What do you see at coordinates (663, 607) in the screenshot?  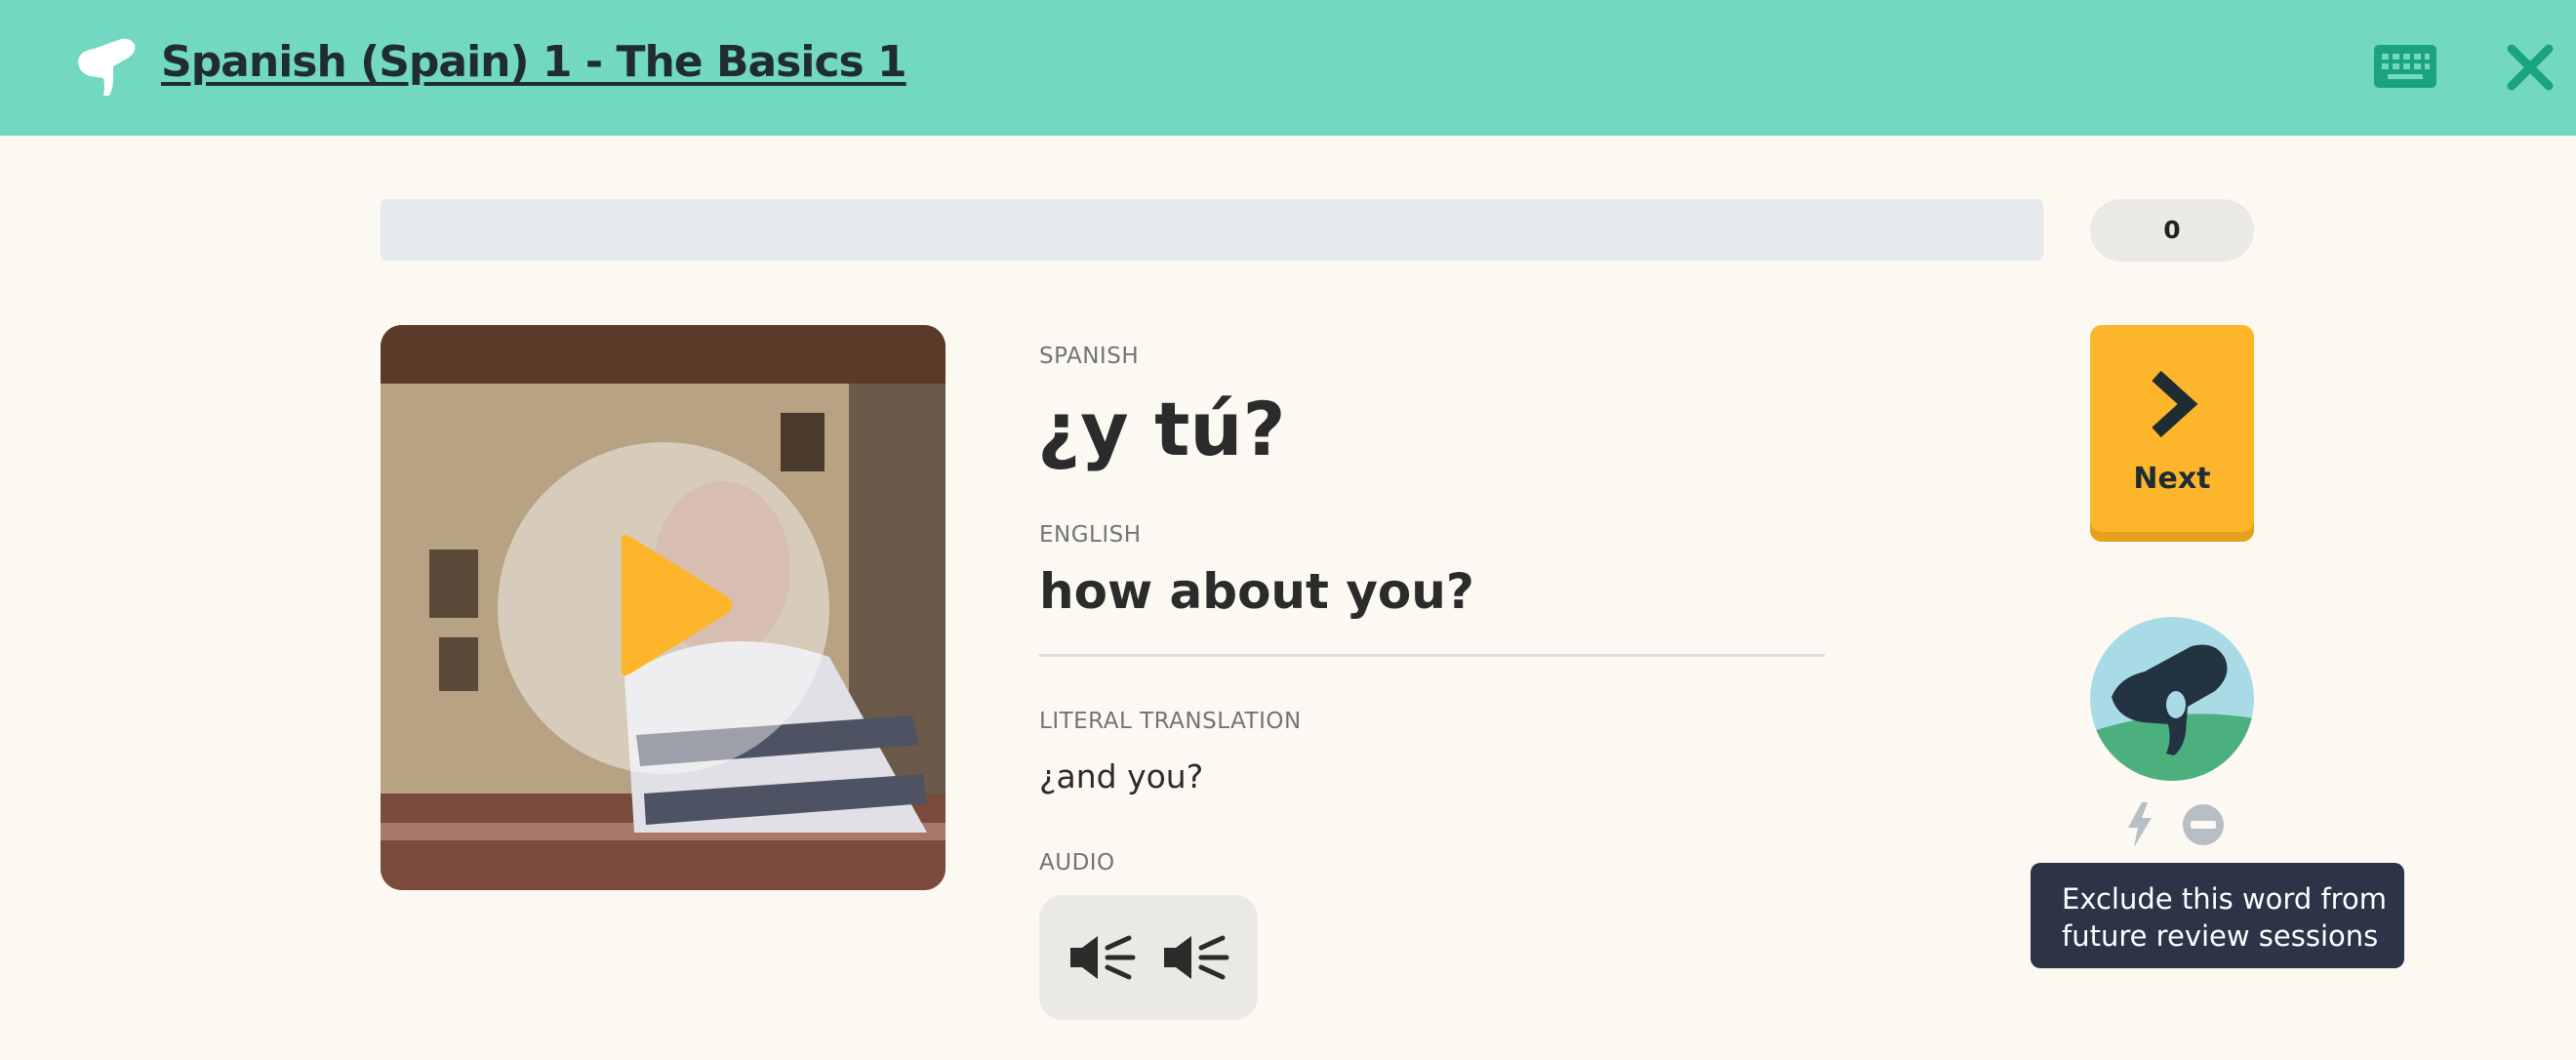 I see `video-player` at bounding box center [663, 607].